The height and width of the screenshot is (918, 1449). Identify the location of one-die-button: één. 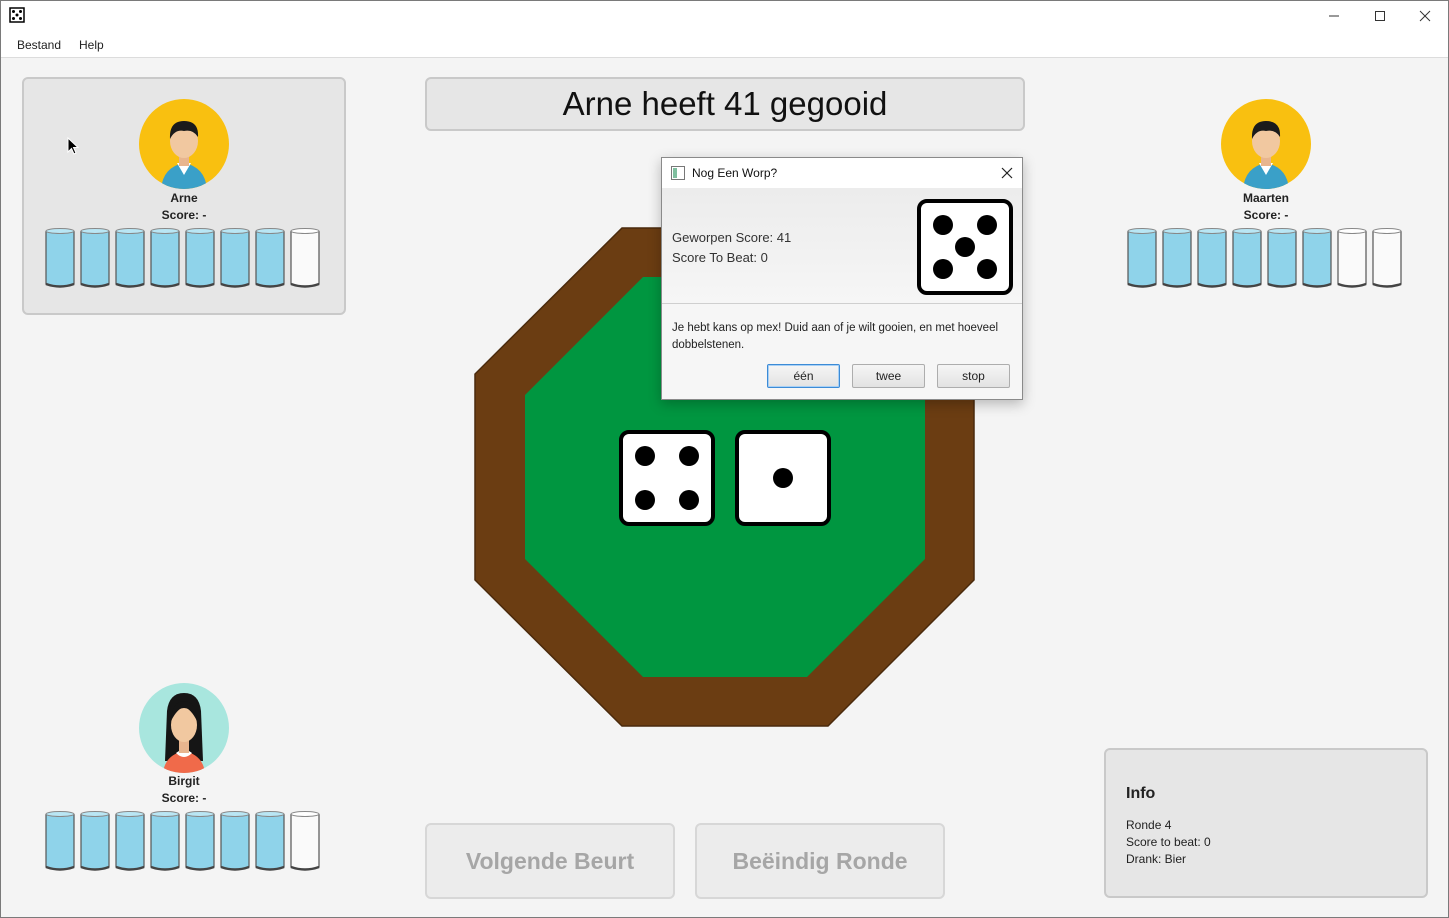
(803, 376).